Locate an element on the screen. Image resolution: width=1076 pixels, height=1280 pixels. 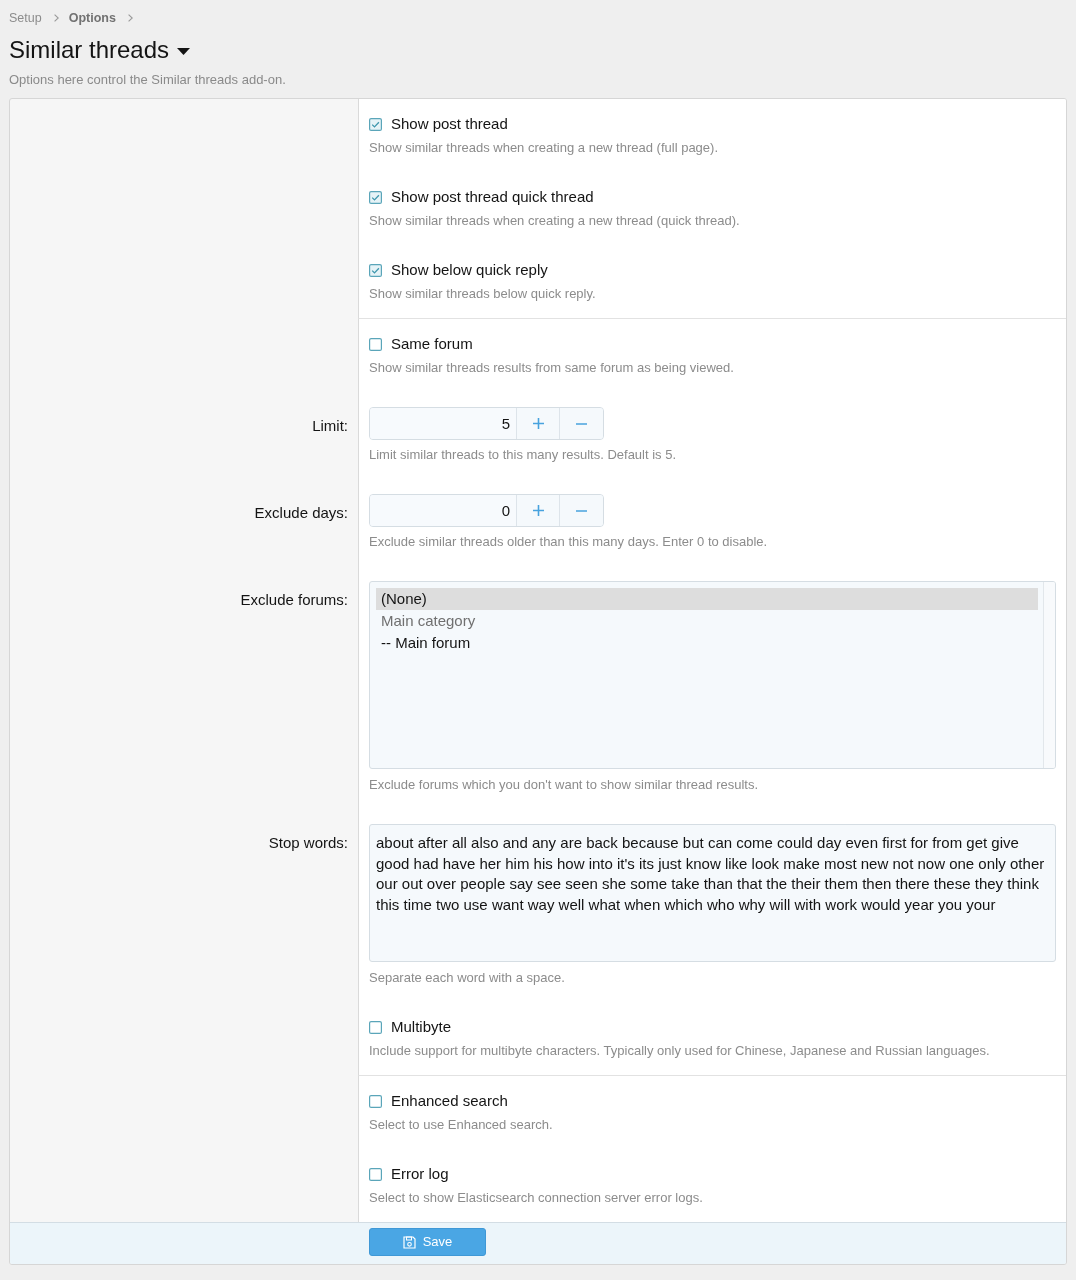
checkbox-label: Error log is located at coordinates (420, 1174).